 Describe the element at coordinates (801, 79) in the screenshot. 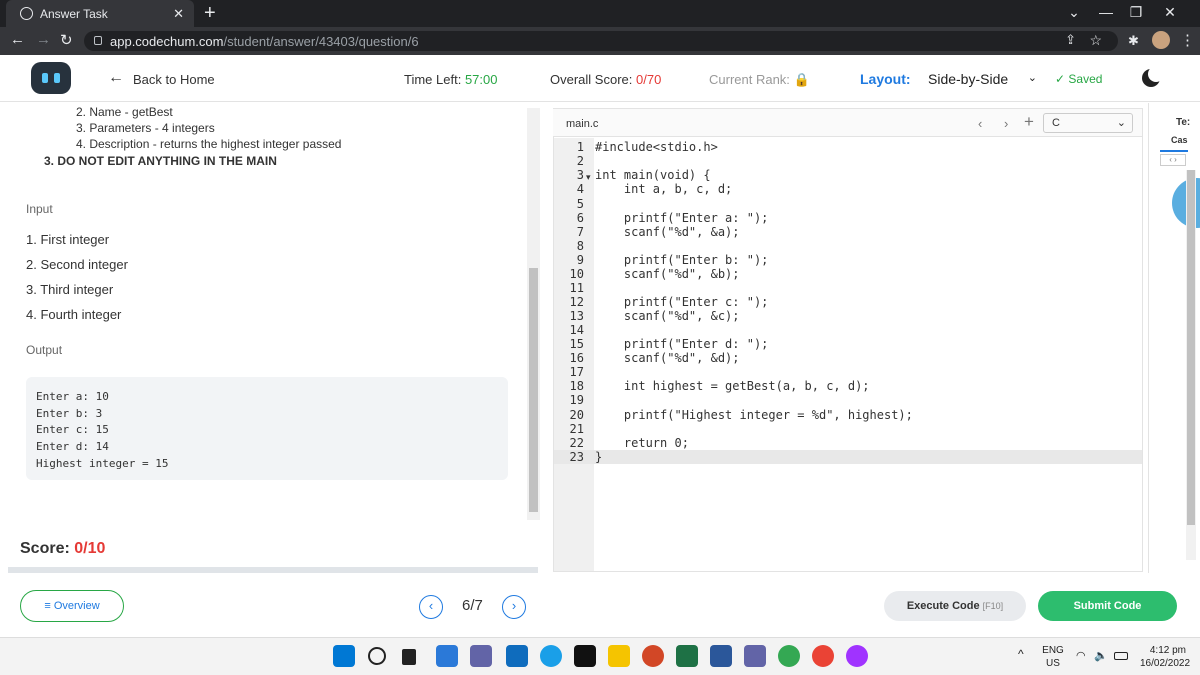

I see `lock-rank-icon: 🔒` at that location.